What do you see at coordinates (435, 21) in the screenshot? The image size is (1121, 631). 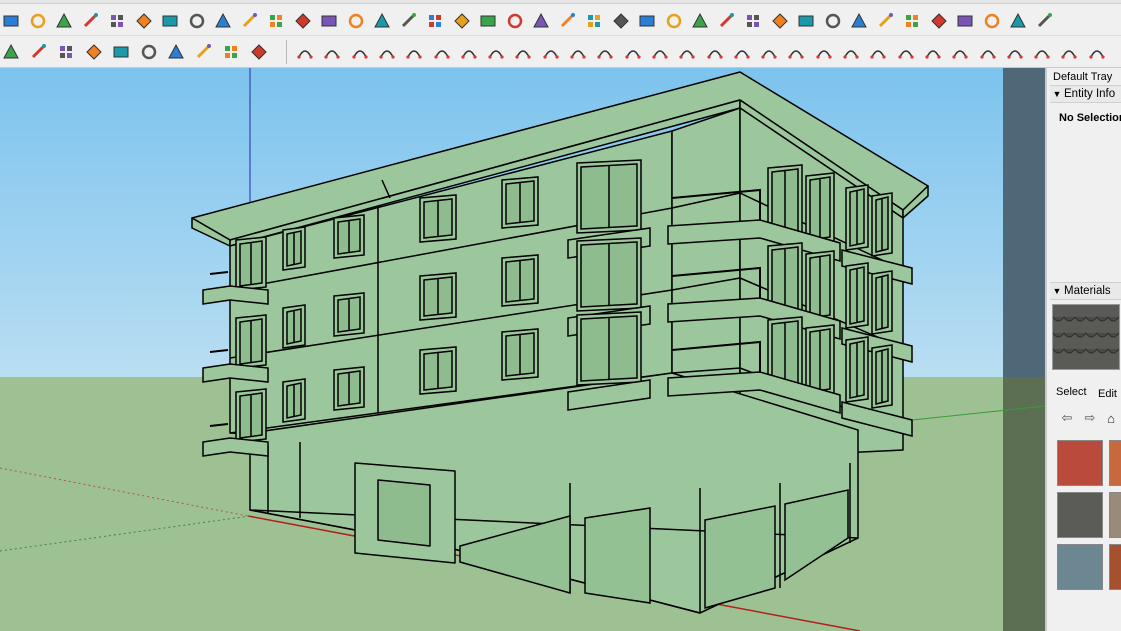 I see `move-icon` at bounding box center [435, 21].